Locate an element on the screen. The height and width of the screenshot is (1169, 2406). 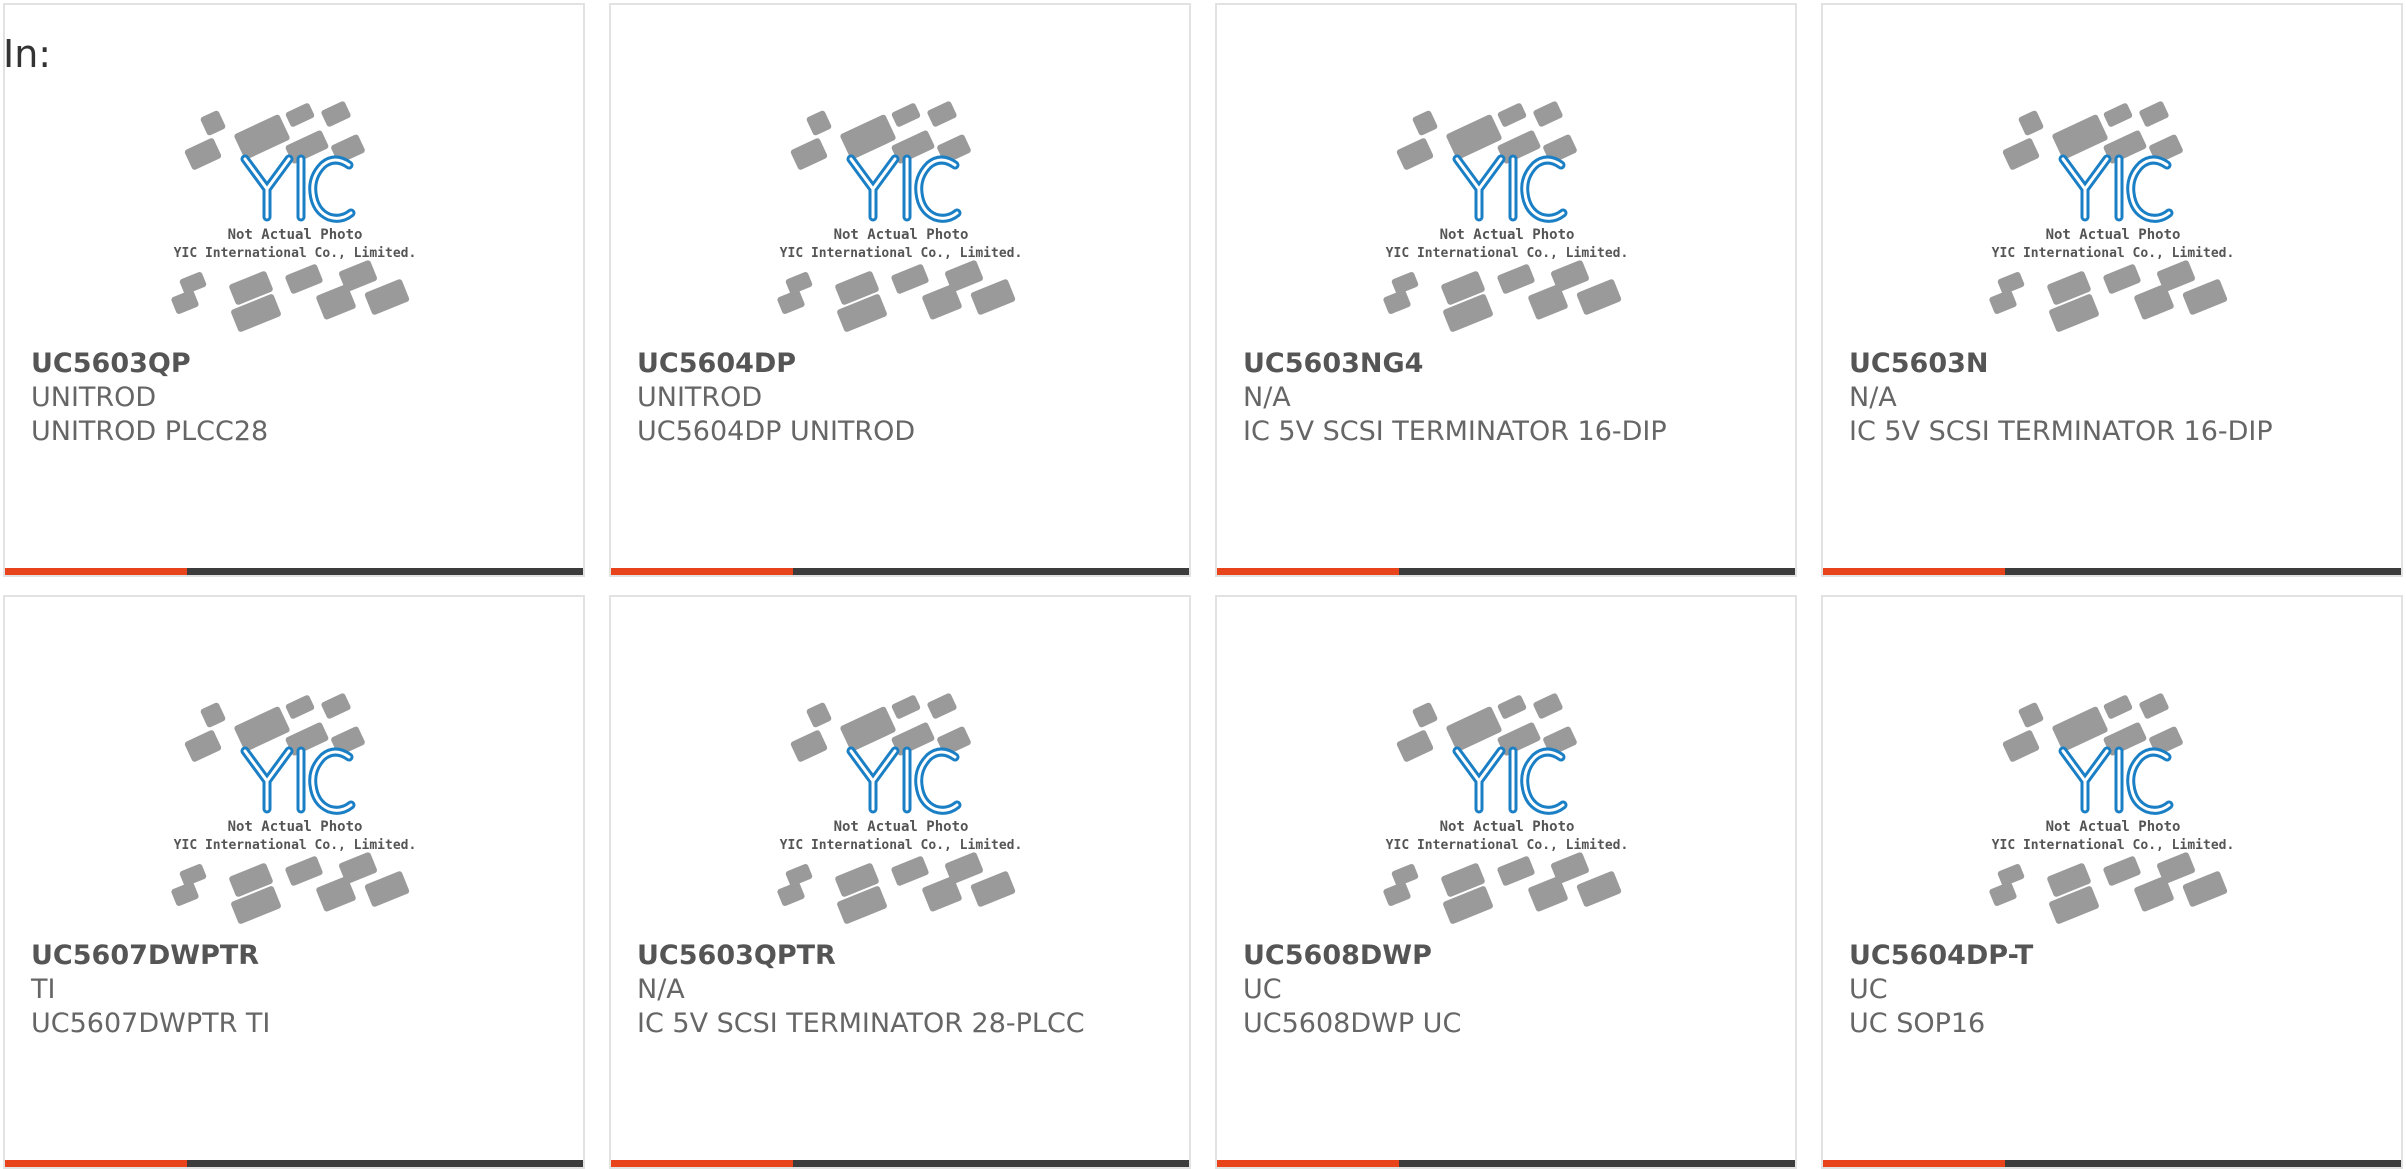
description: UC SOP16 is located at coordinates (1917, 1023).